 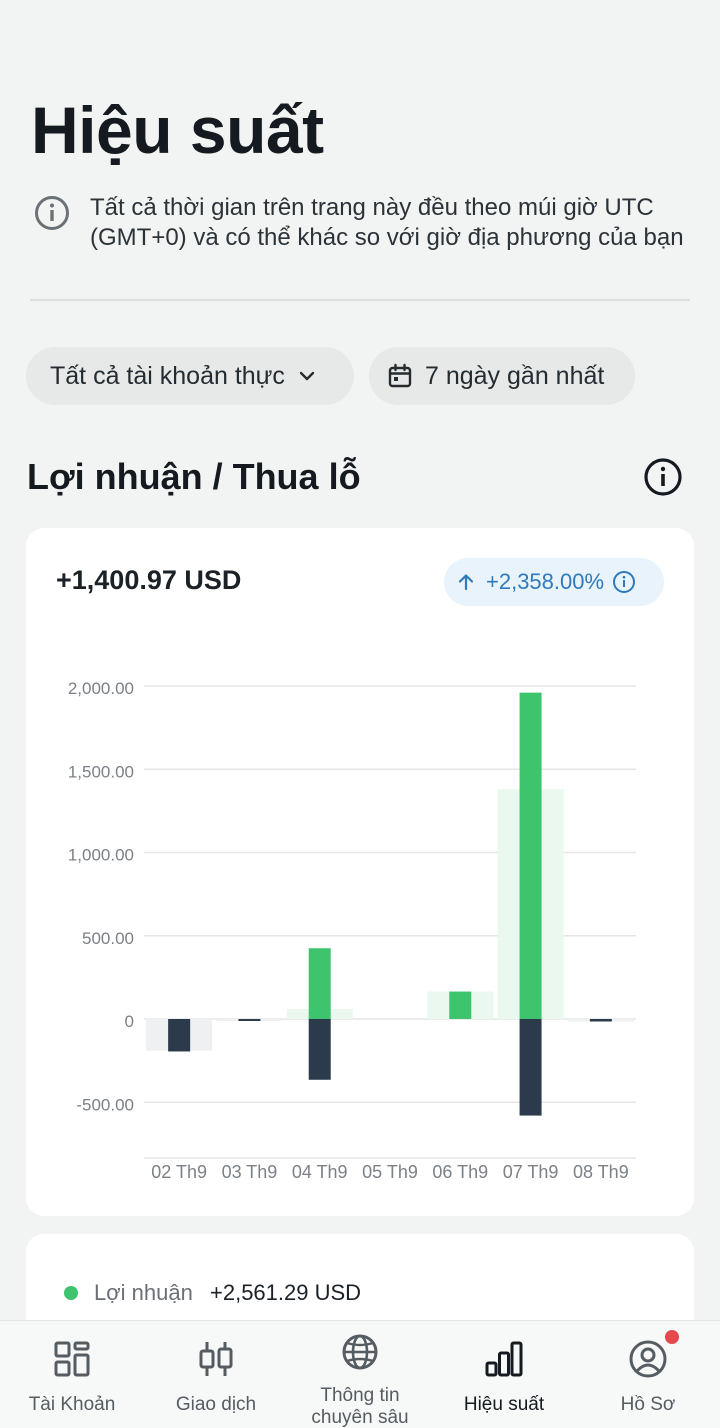 What do you see at coordinates (250, 1172) in the screenshot?
I see `x-tick-label: 03 Th9` at bounding box center [250, 1172].